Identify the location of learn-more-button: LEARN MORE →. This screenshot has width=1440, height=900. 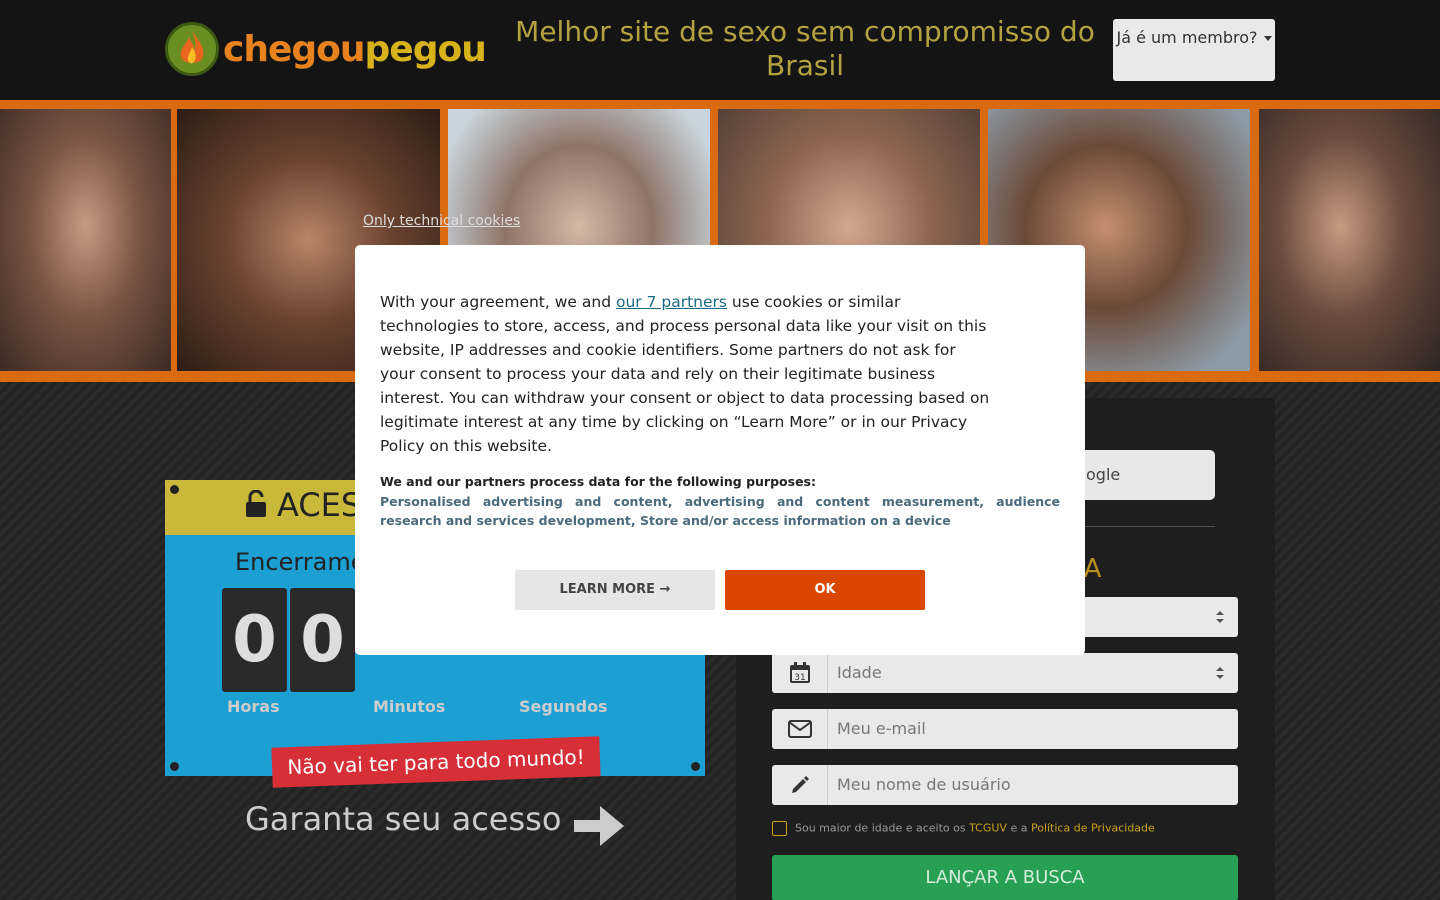
(615, 590).